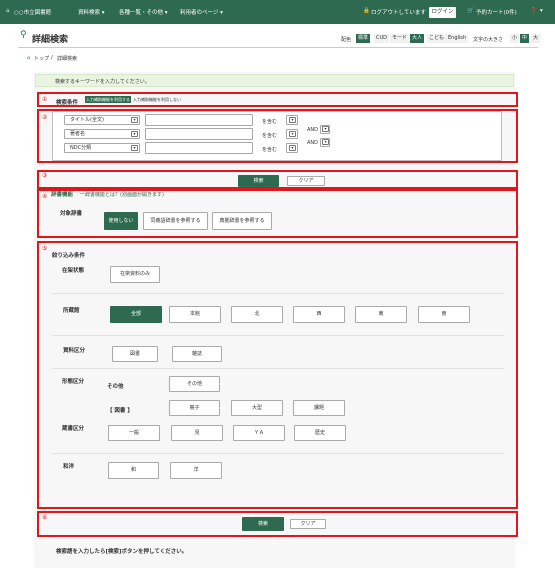 This screenshot has width=555, height=584. Describe the element at coordinates (541, 11) in the screenshot. I see `help-dropdown: ▾` at that location.